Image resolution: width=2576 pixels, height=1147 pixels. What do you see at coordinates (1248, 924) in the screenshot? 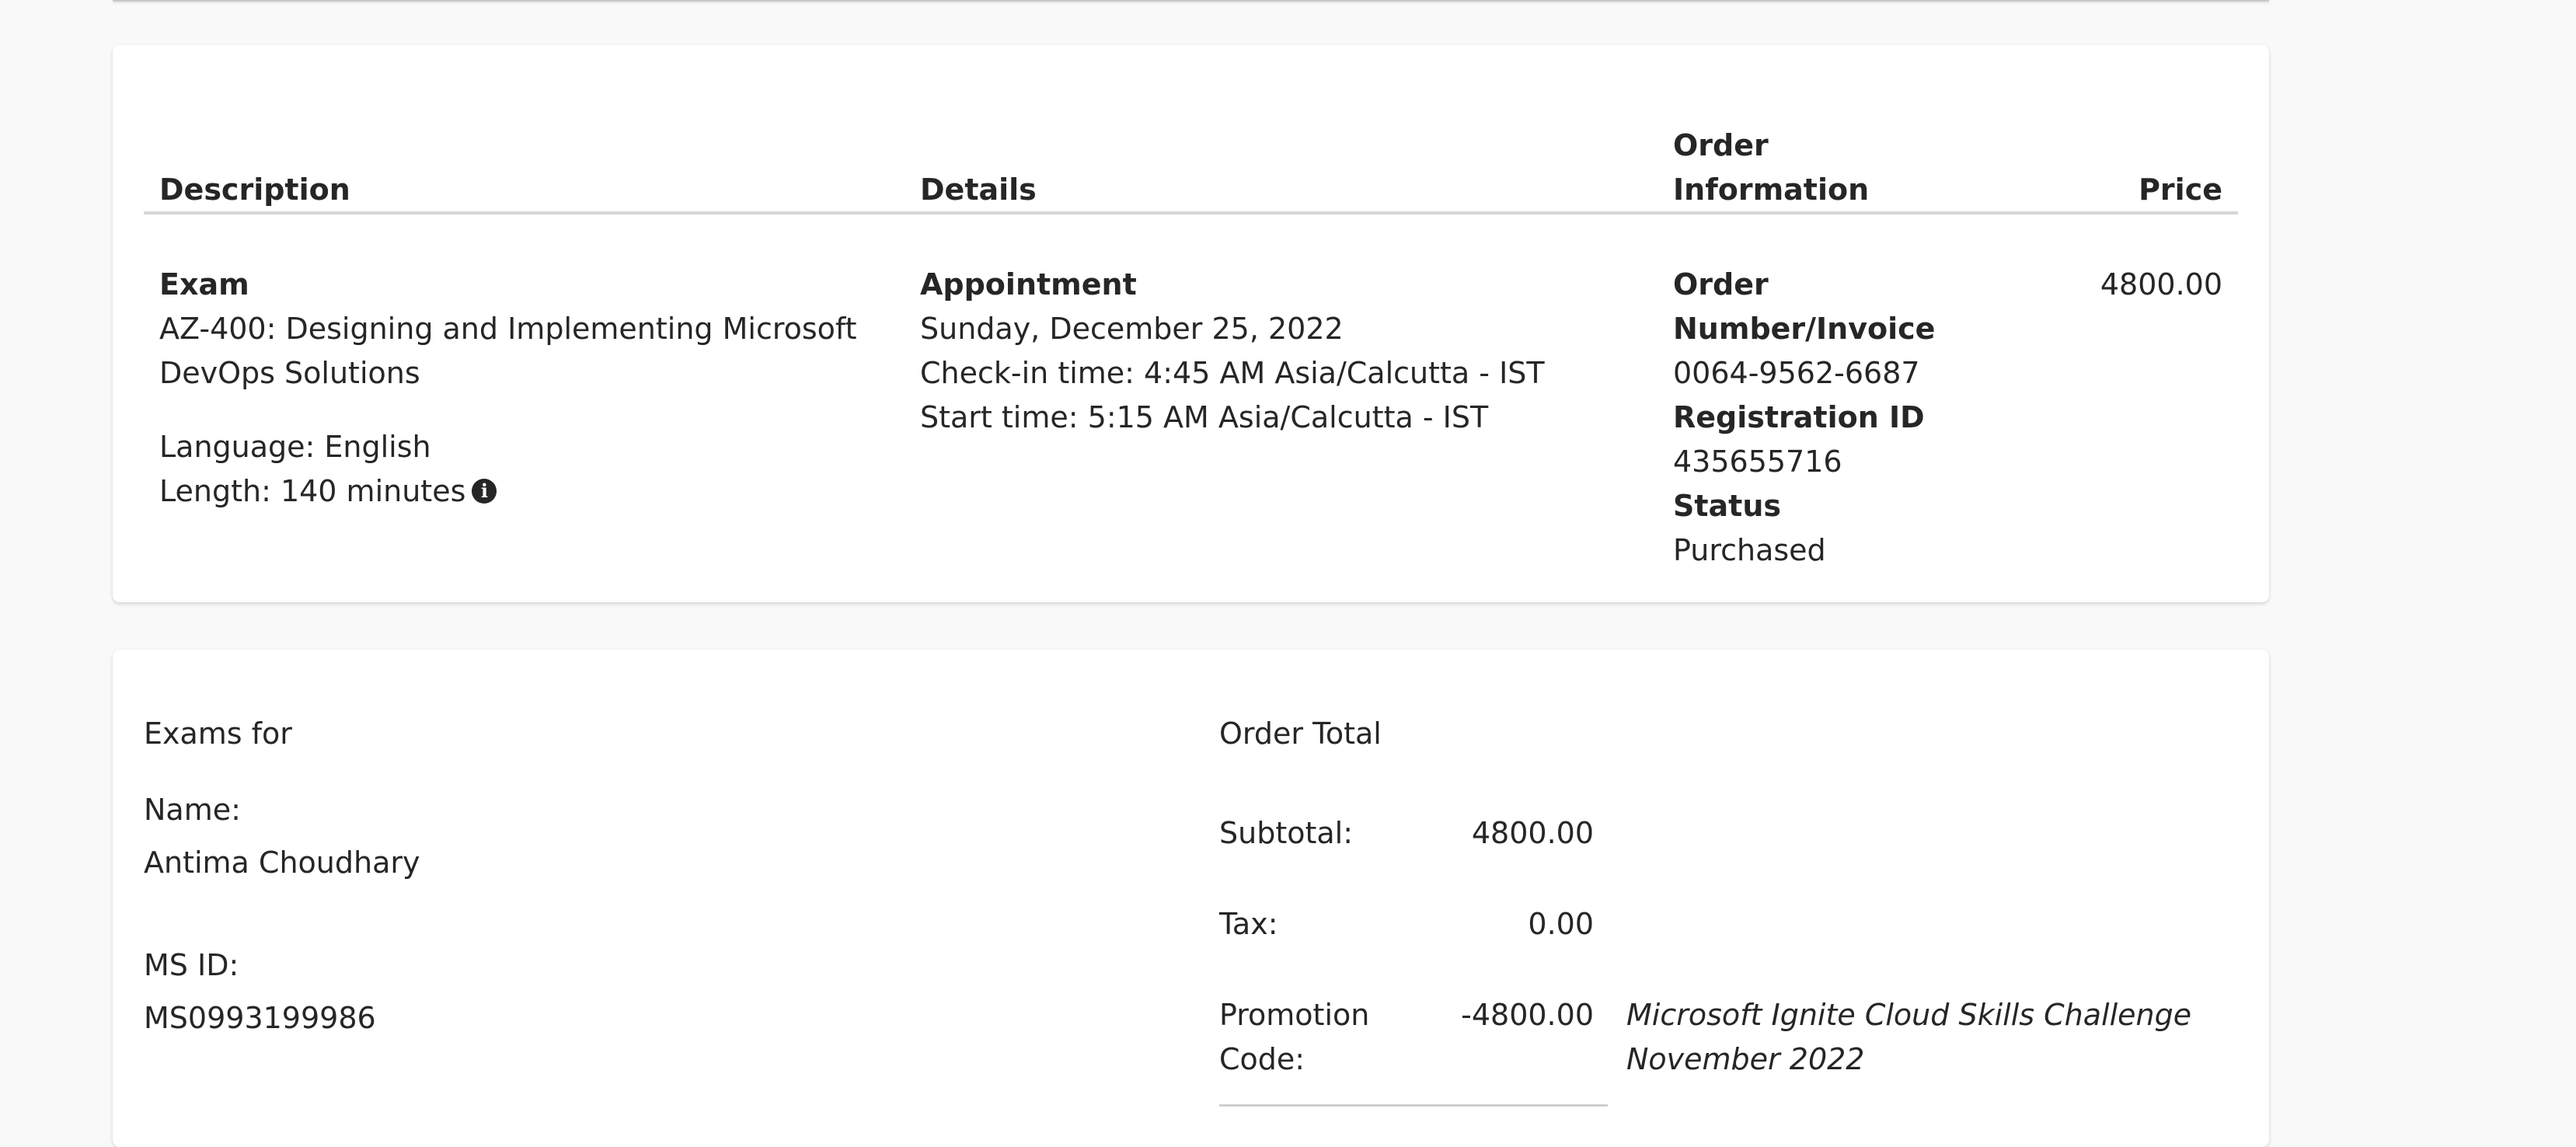
I see `tax-label: Tax:` at bounding box center [1248, 924].